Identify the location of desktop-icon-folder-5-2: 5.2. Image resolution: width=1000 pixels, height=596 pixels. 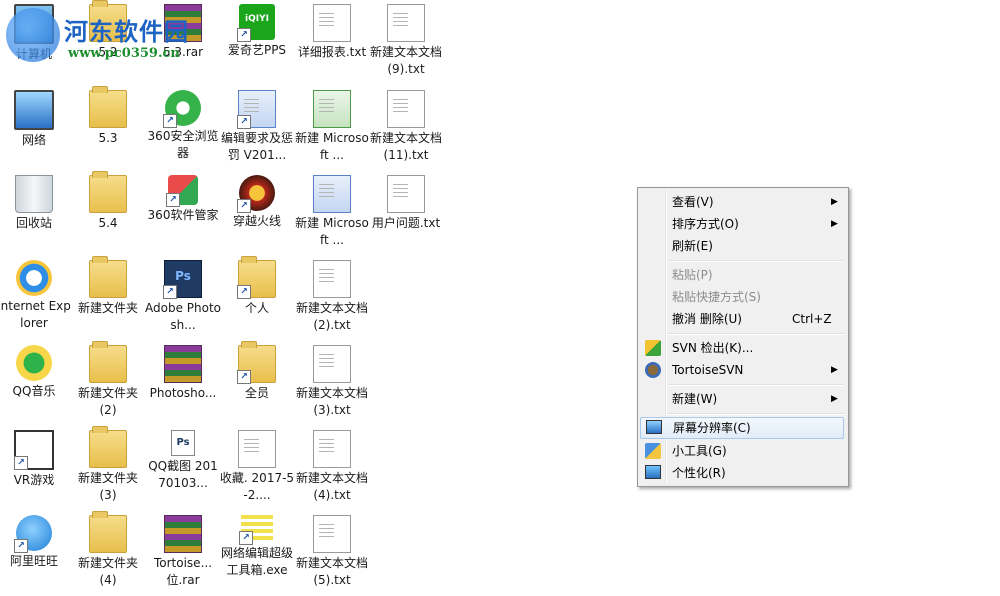
(108, 42).